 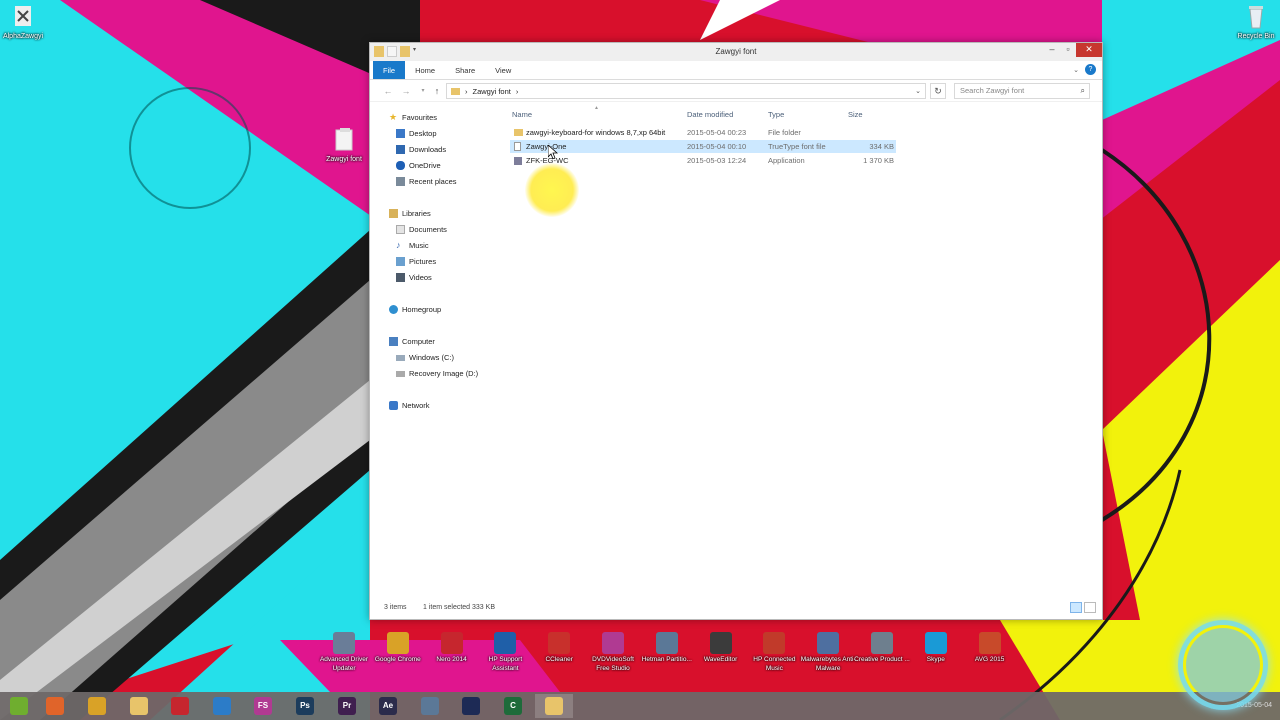 What do you see at coordinates (452, 648) in the screenshot?
I see `shortcut-nero: Nero 2014` at bounding box center [452, 648].